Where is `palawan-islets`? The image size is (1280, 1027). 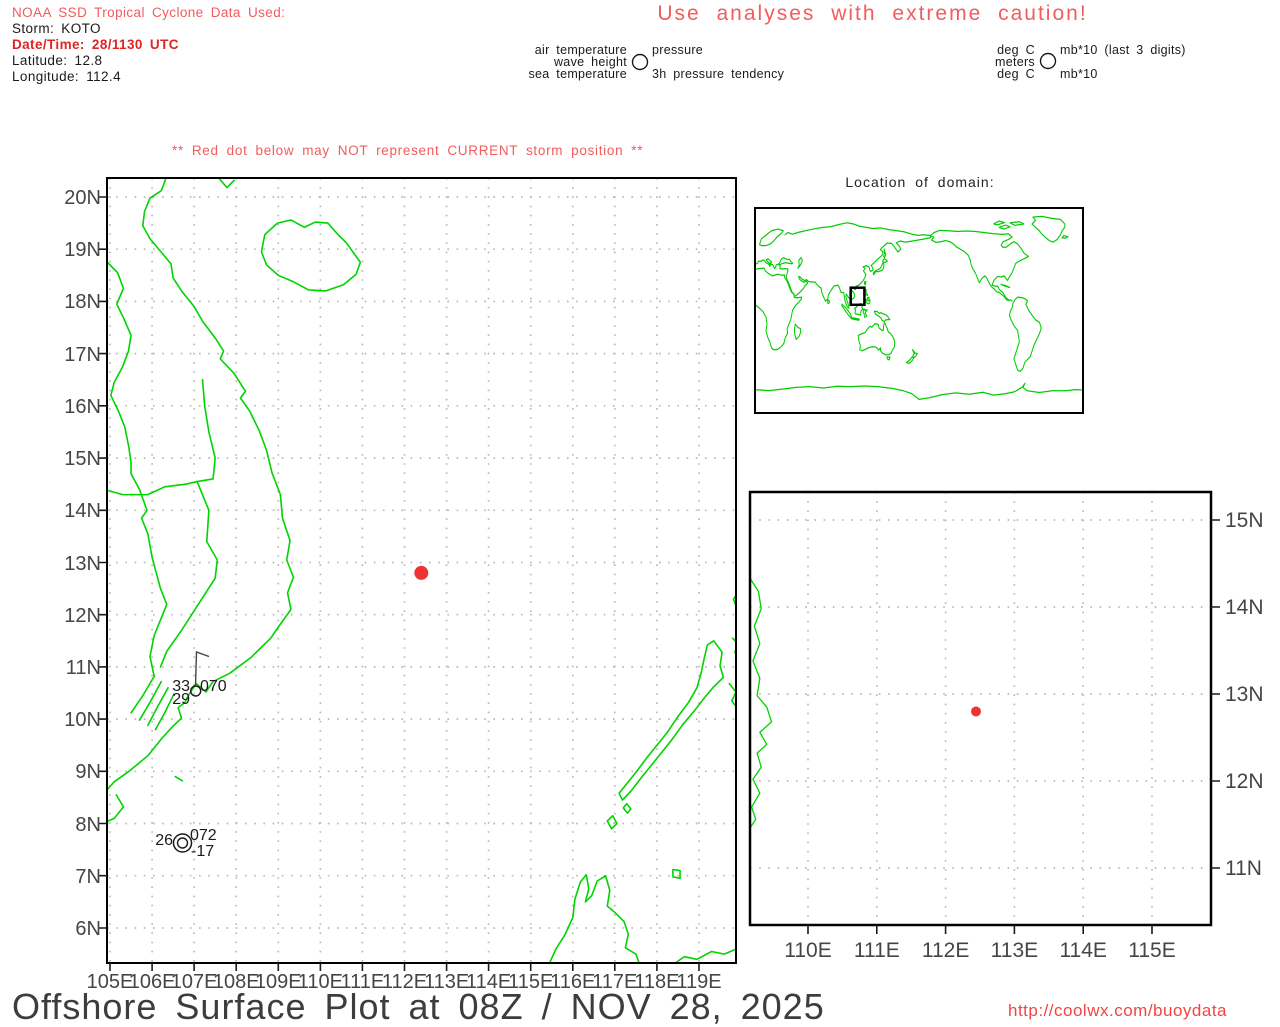 palawan-islets is located at coordinates (643, 841).